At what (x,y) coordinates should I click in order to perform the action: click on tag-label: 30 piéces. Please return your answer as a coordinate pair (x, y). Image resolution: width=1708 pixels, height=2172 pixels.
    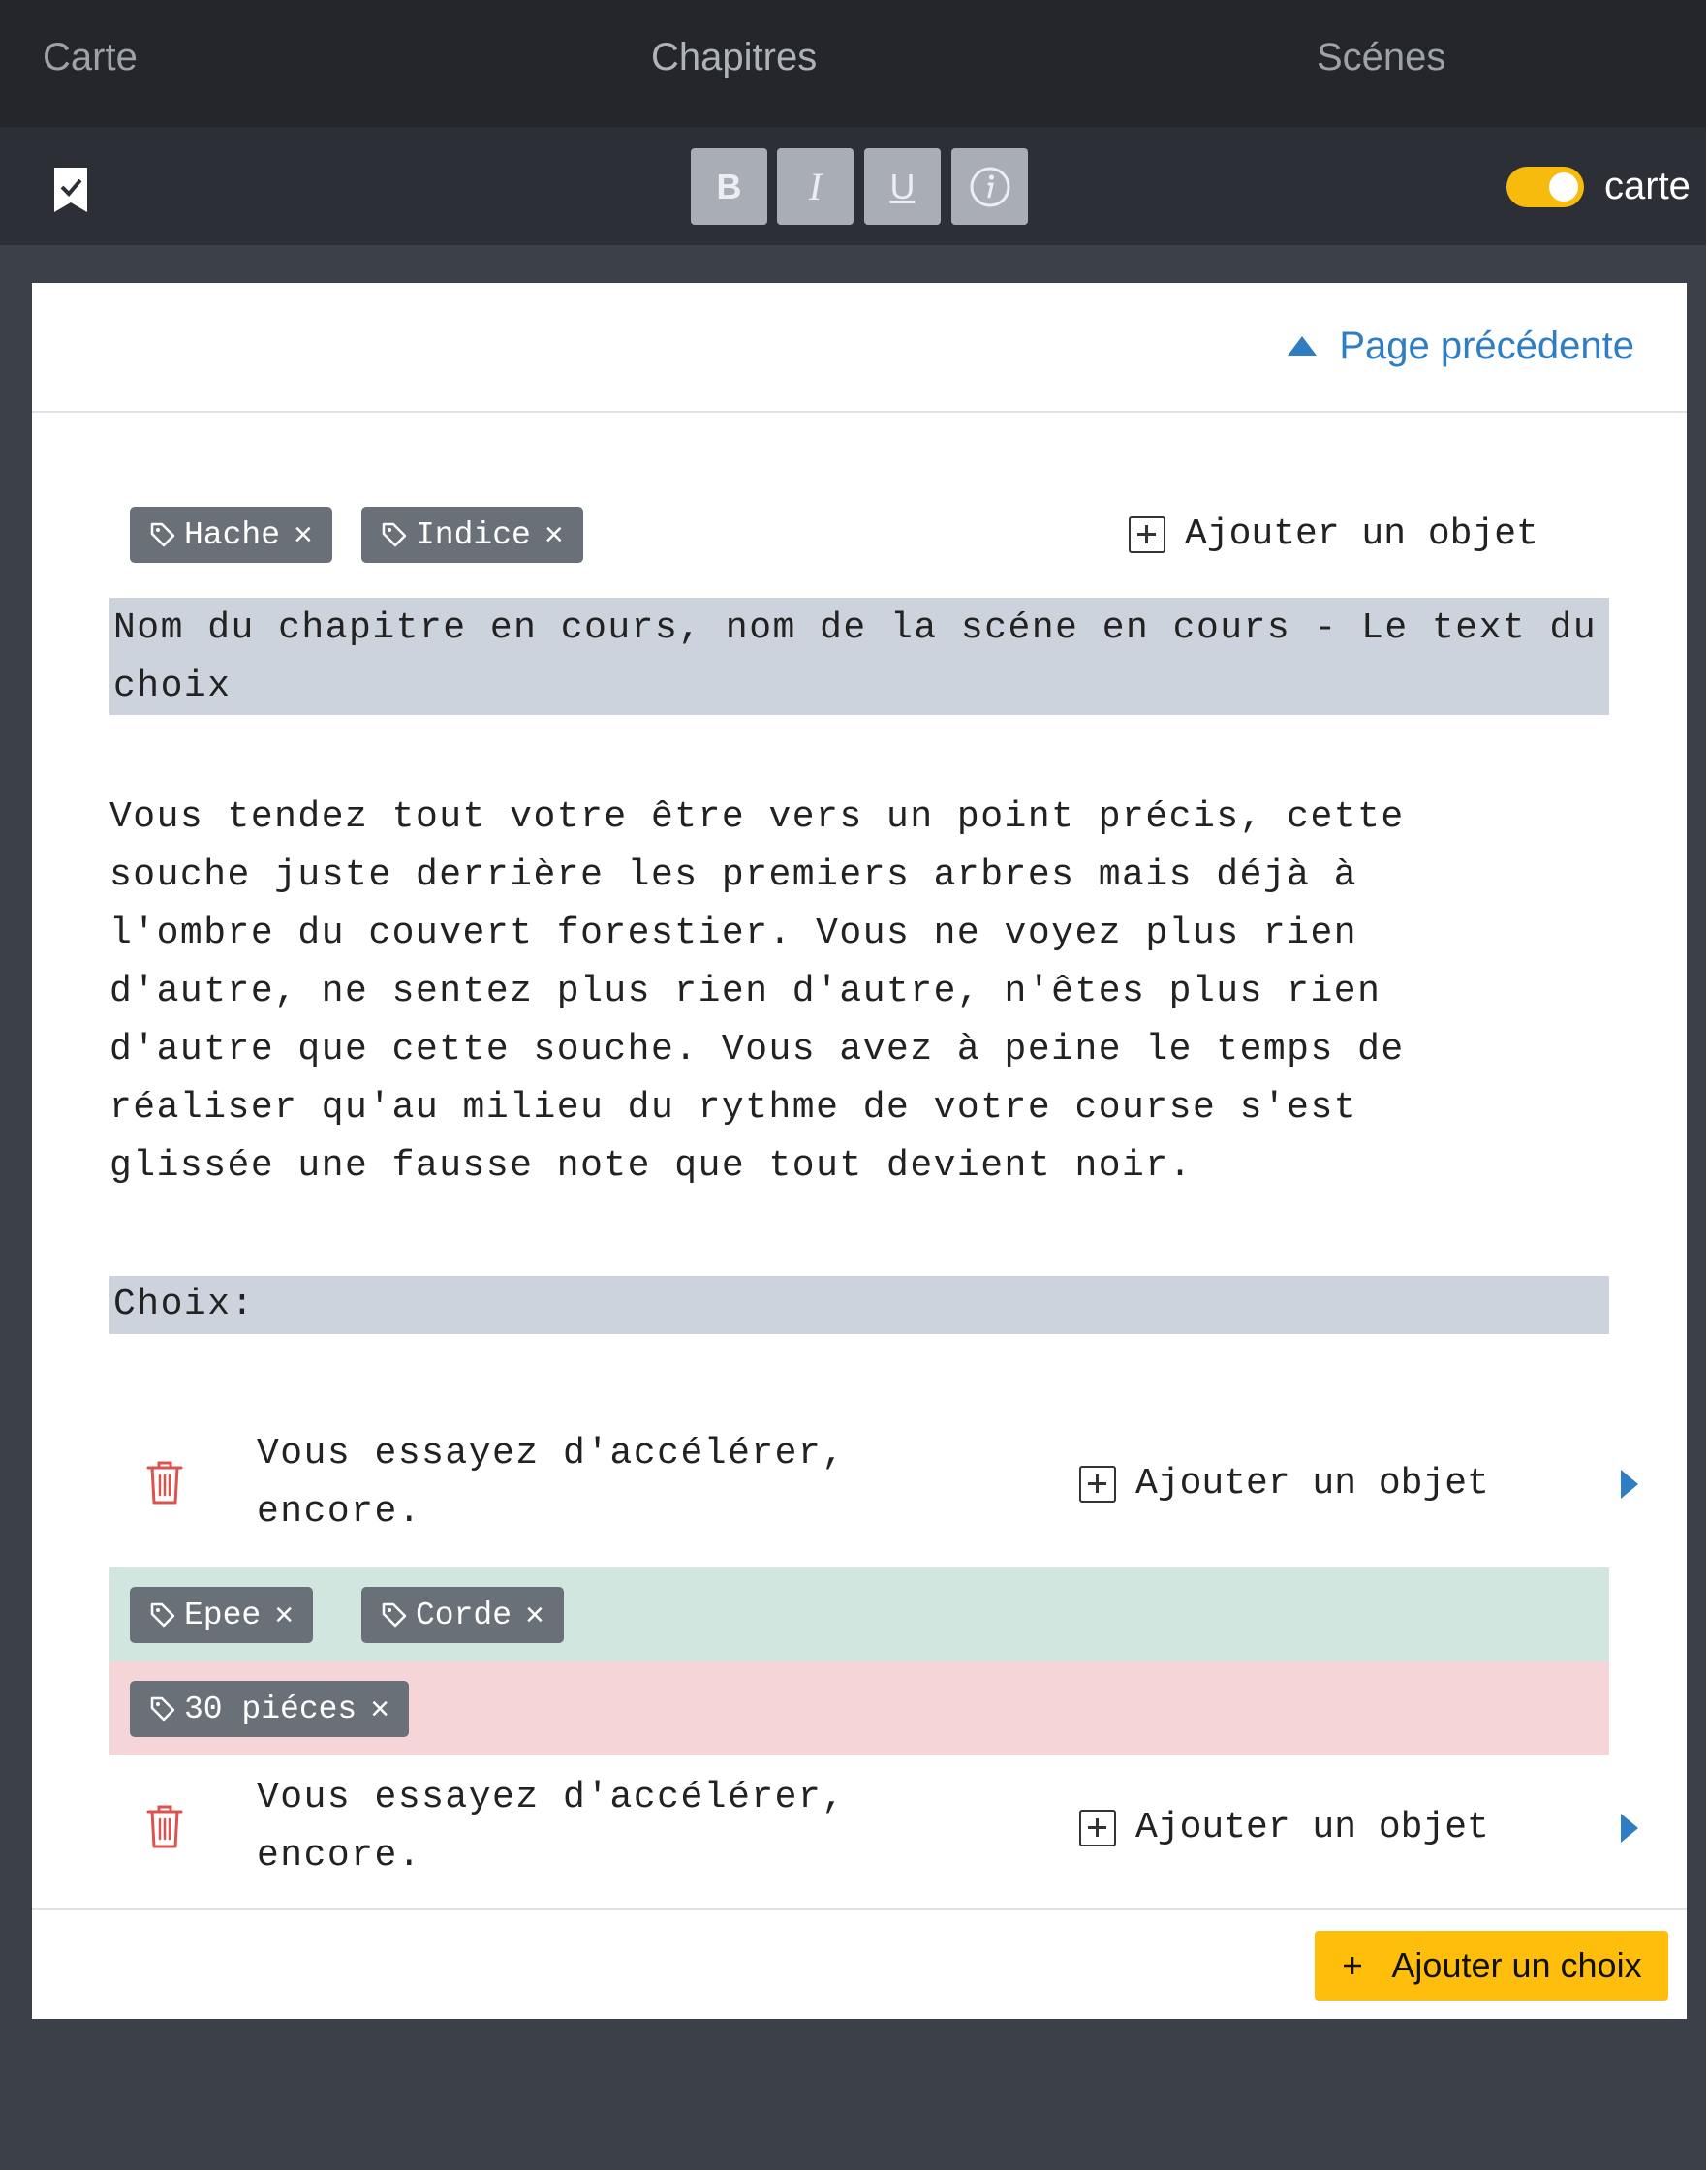
    Looking at the image, I should click on (270, 1709).